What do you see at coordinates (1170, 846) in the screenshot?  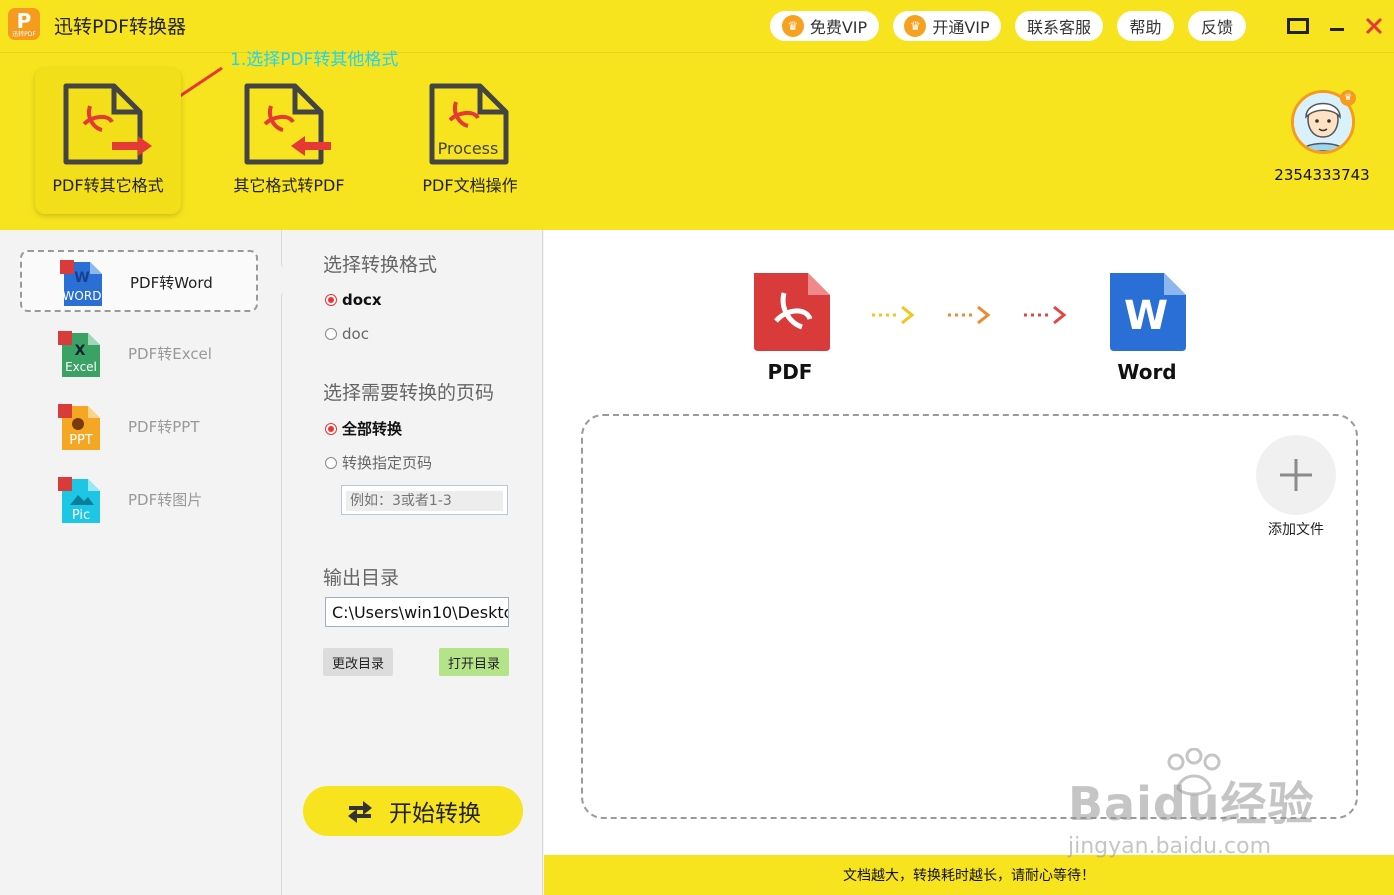 I see `watermark-url: jingyan.baidu.com` at bounding box center [1170, 846].